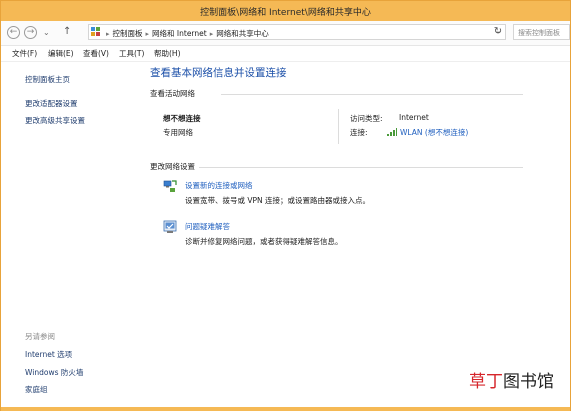 This screenshot has height=411, width=571. I want to click on wifi-signal-icon, so click(392, 132).